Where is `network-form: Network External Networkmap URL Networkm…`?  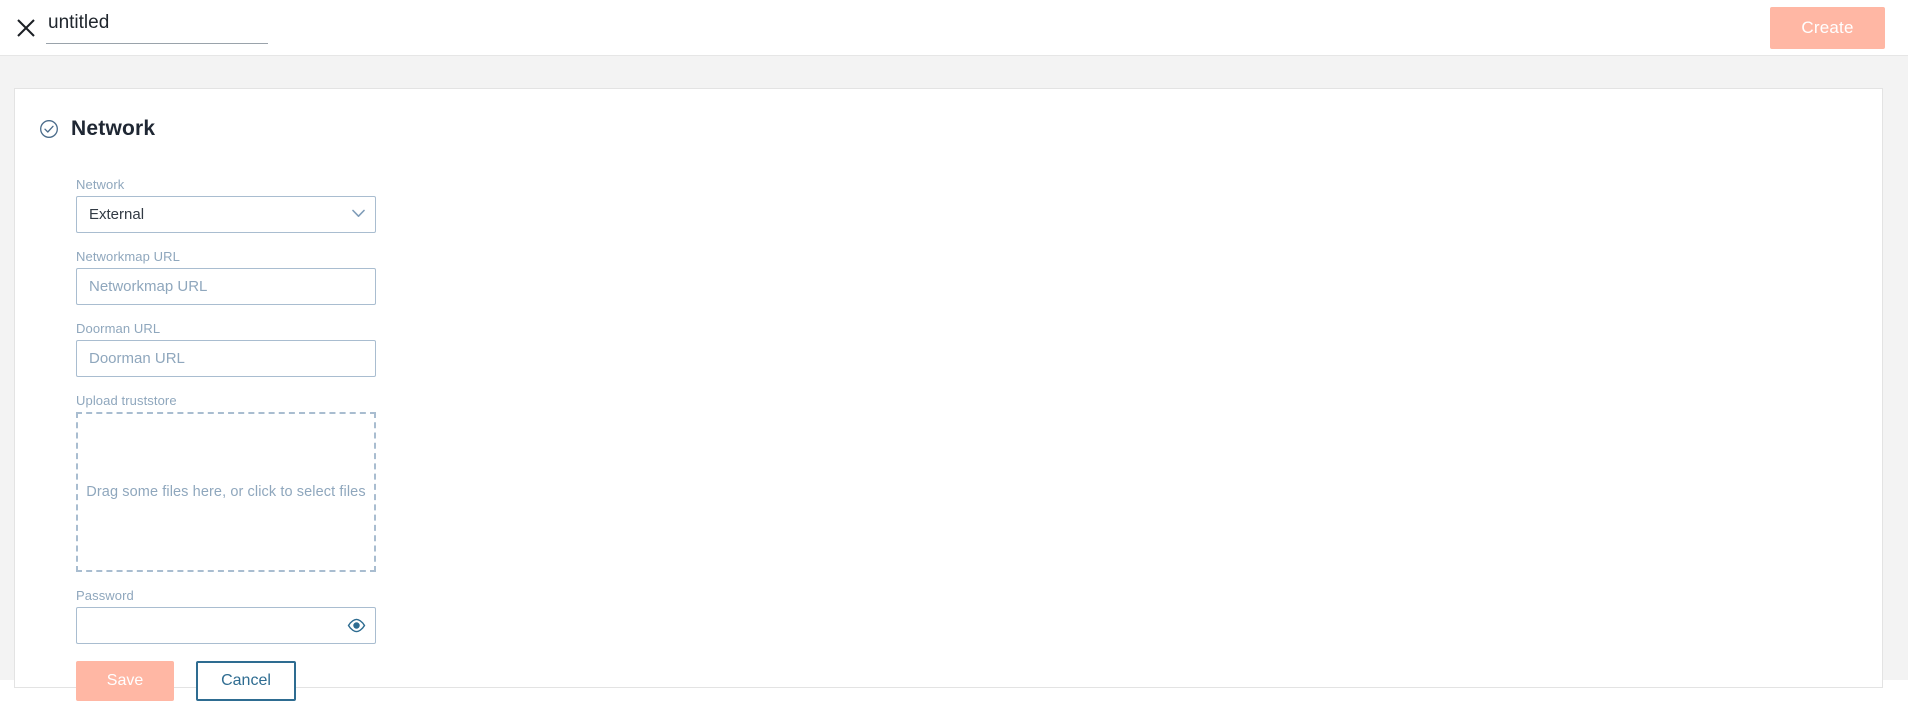 network-form: Network External Networkmap URL Networkm… is located at coordinates (226, 418).